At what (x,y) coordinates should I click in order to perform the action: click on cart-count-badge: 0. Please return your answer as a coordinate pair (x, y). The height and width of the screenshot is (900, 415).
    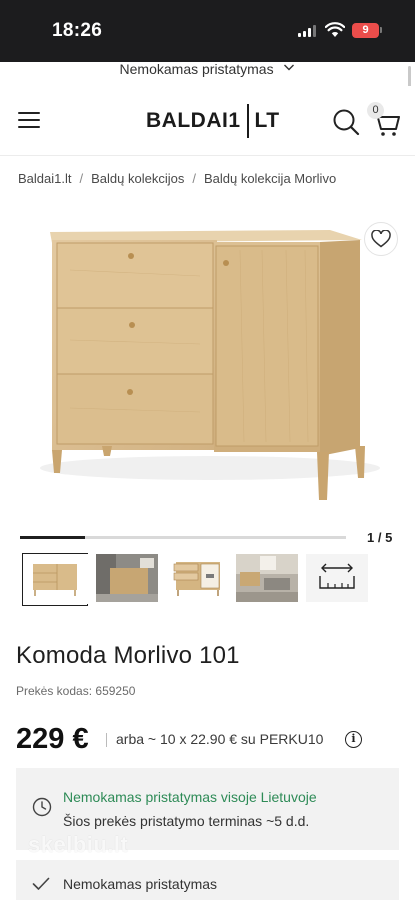
    Looking at the image, I should click on (375, 110).